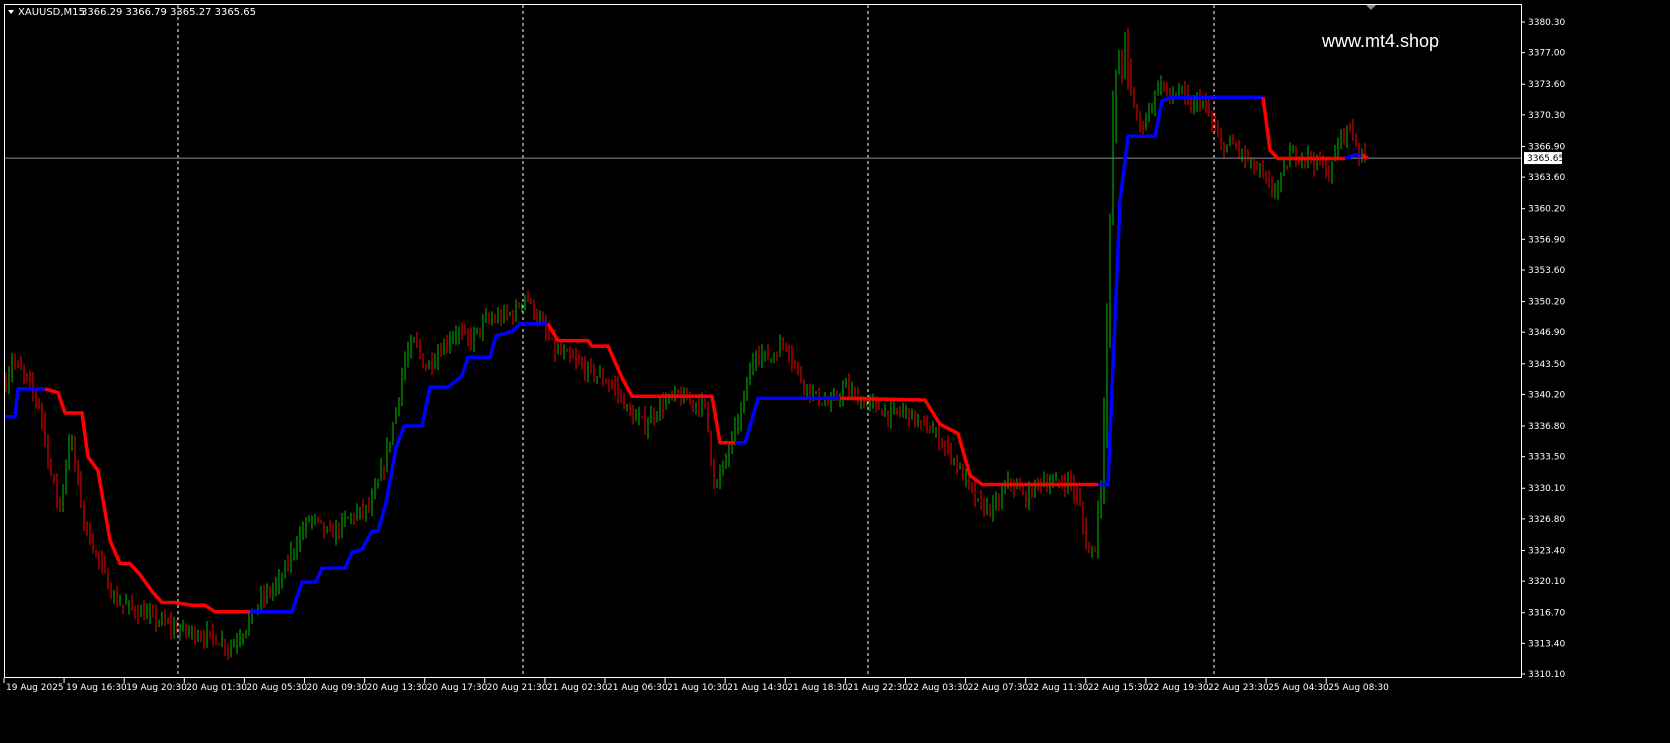 This screenshot has height=743, width=1670. What do you see at coordinates (1546, 333) in the screenshot?
I see `y-tick-label: 3346.90` at bounding box center [1546, 333].